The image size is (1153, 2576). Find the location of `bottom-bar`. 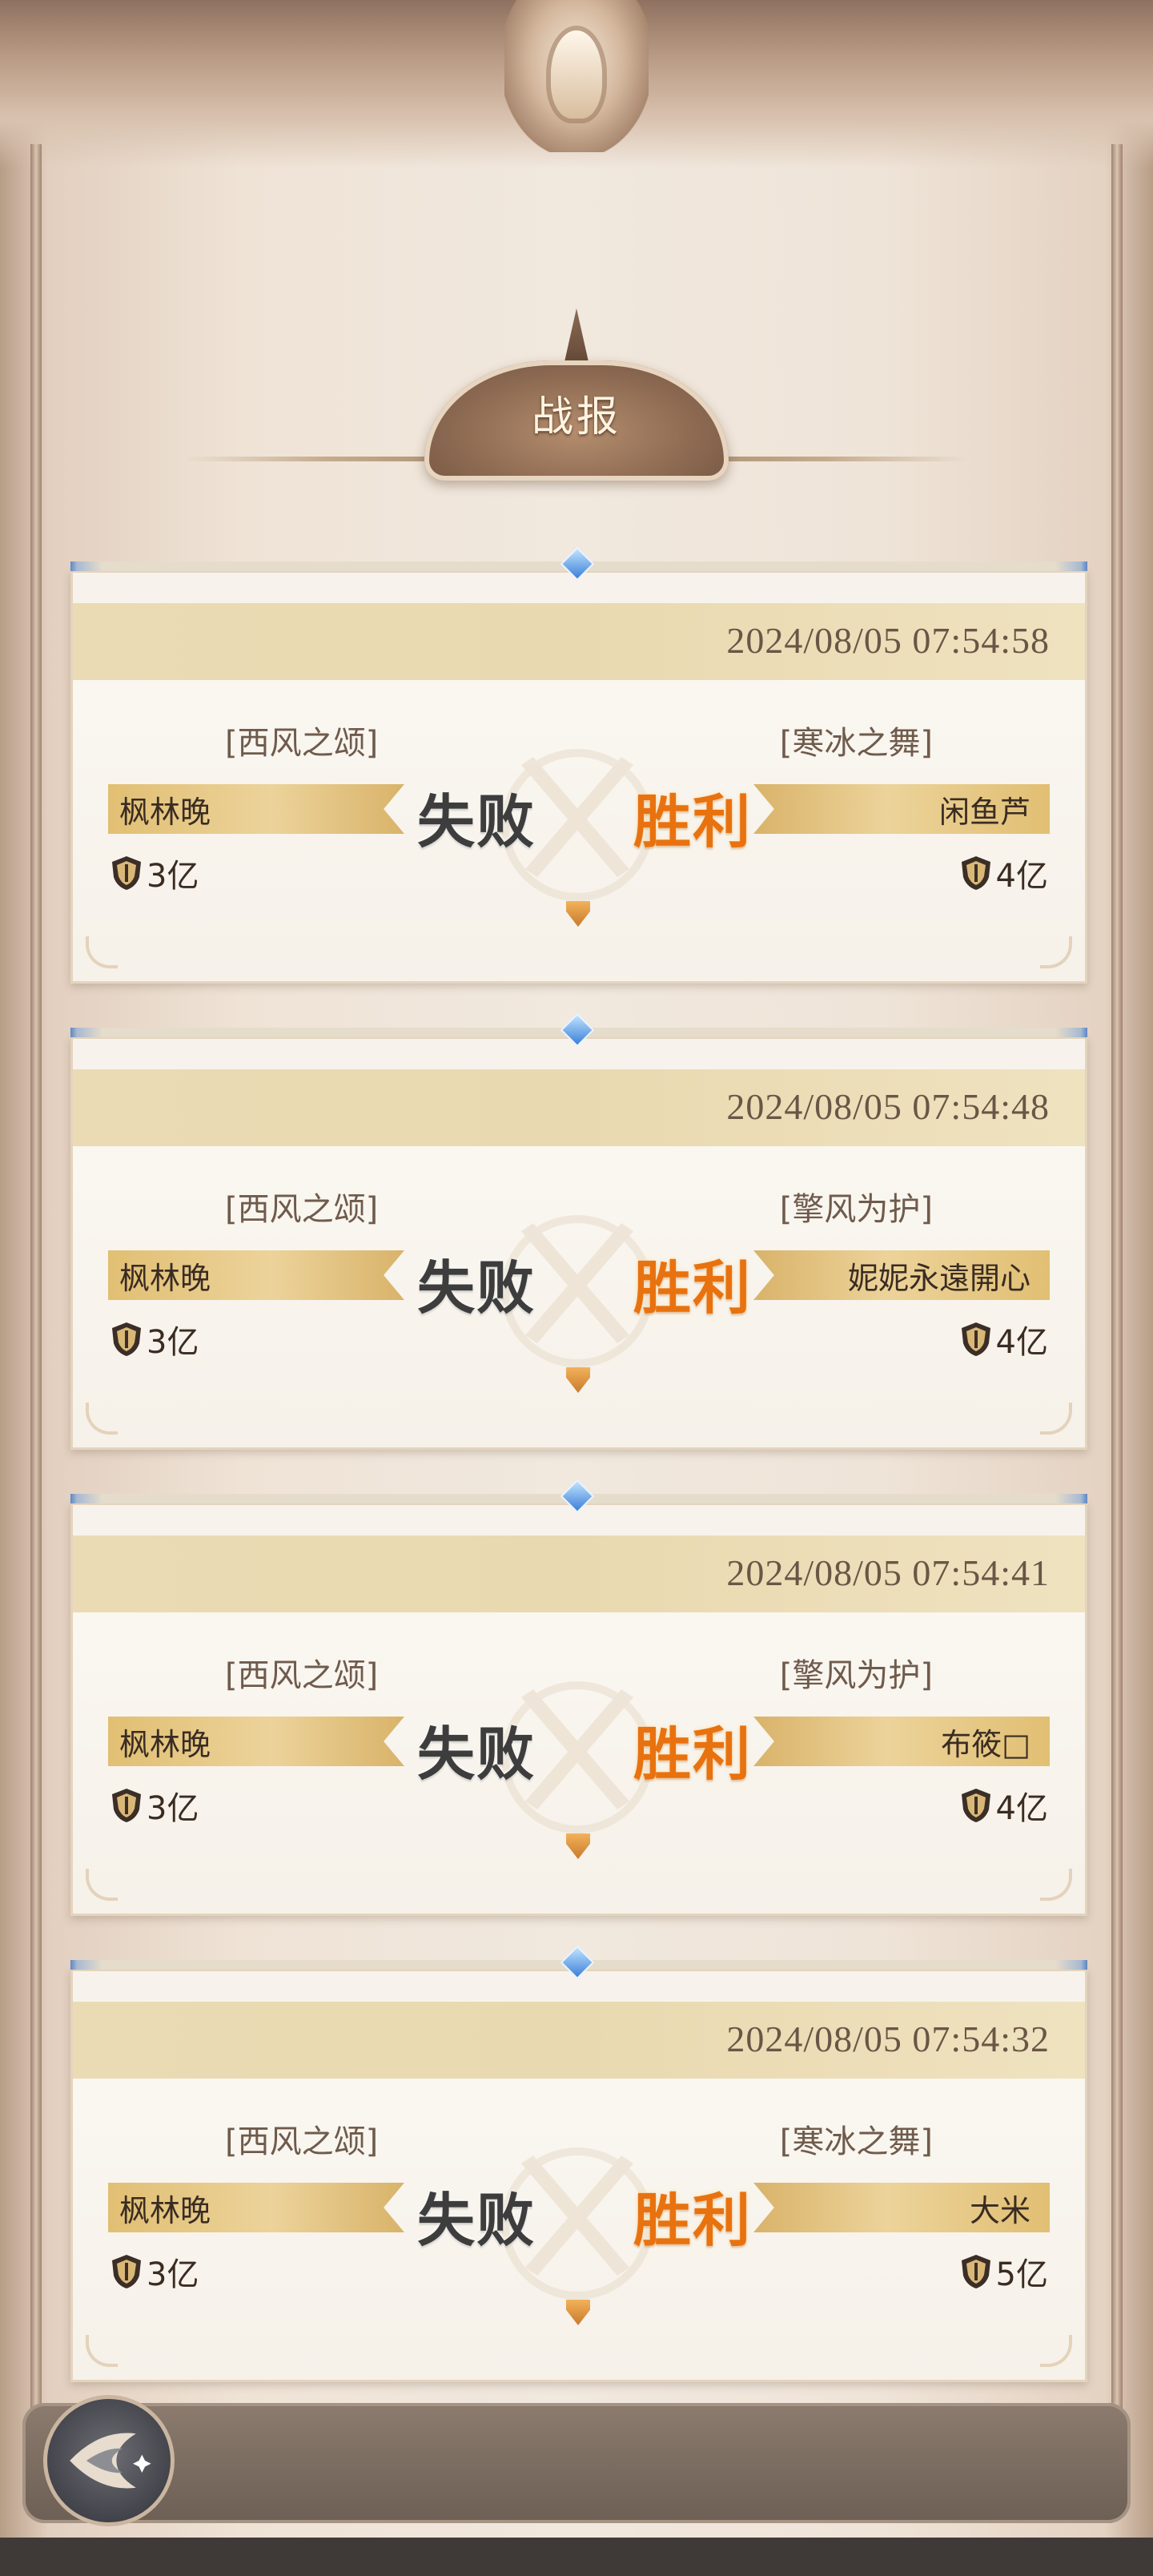

bottom-bar is located at coordinates (576, 2463).